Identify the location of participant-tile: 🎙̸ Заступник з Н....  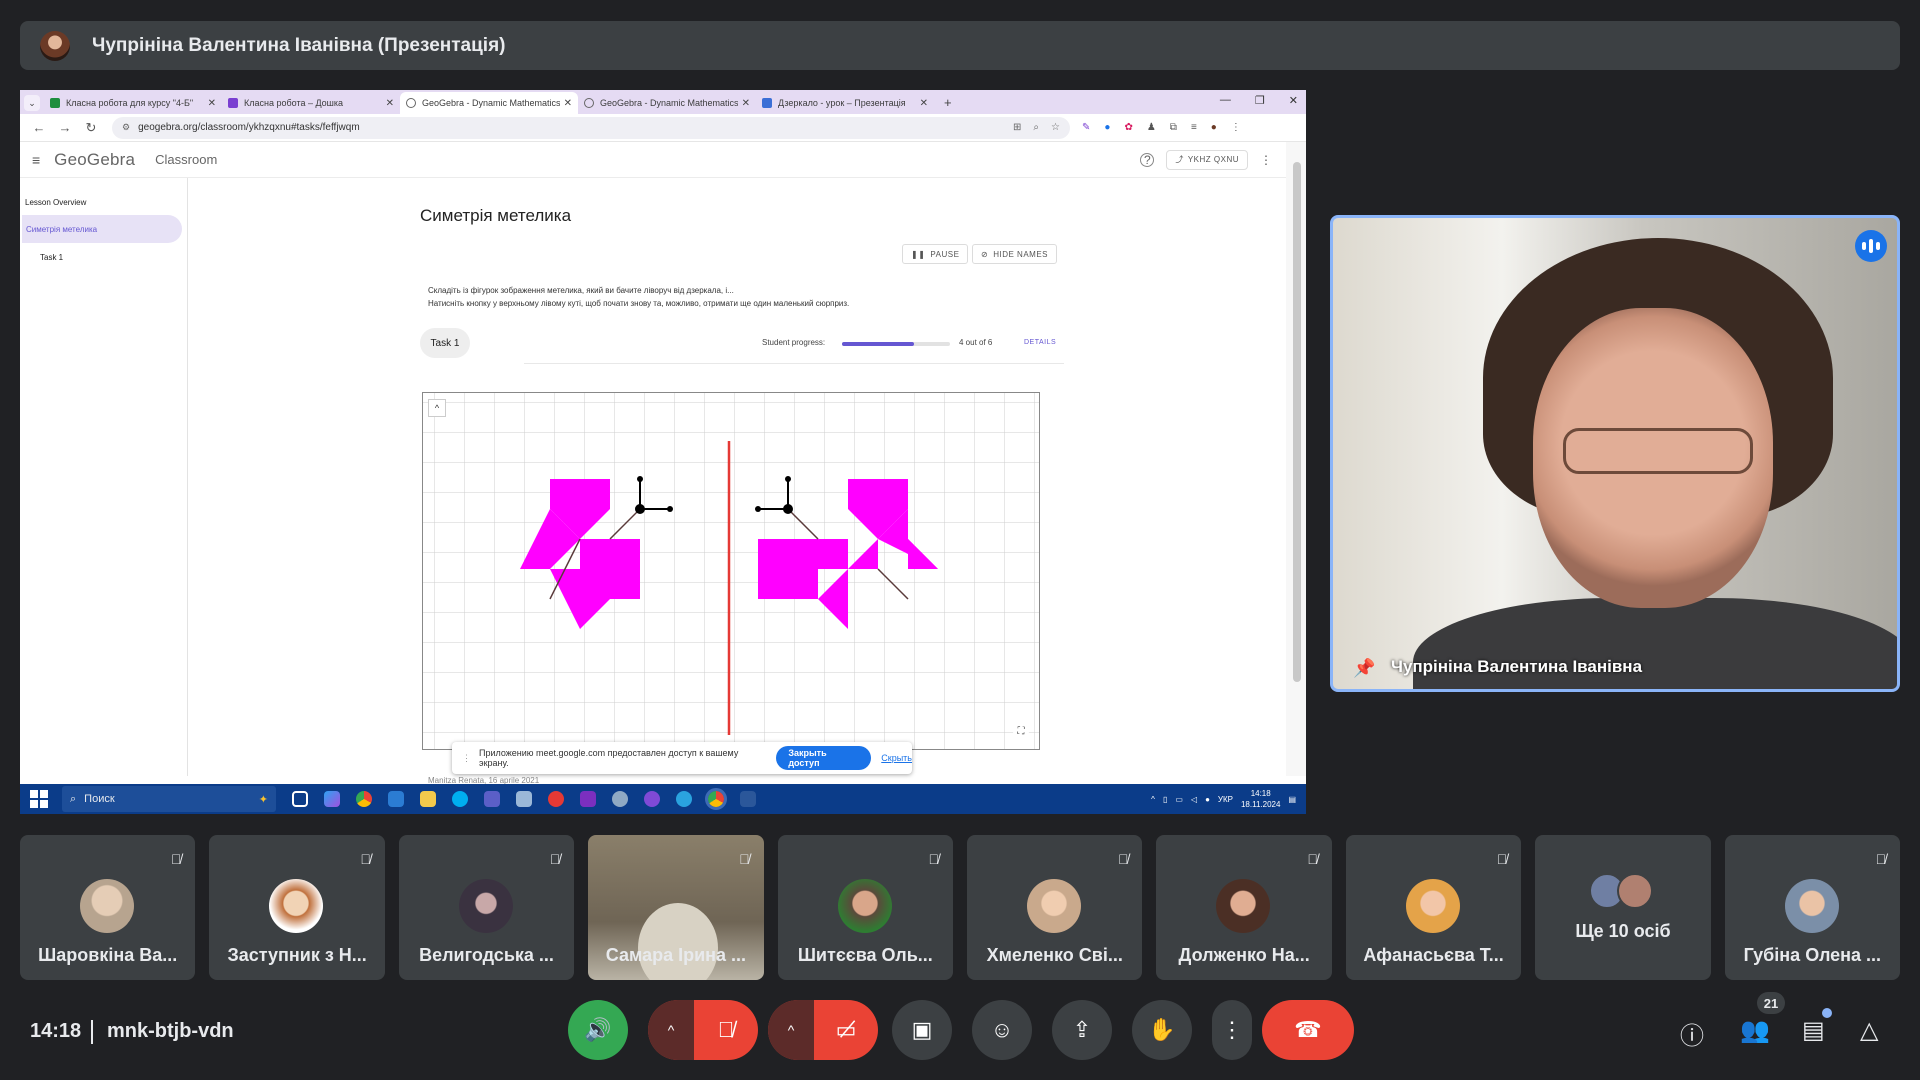
(297, 907).